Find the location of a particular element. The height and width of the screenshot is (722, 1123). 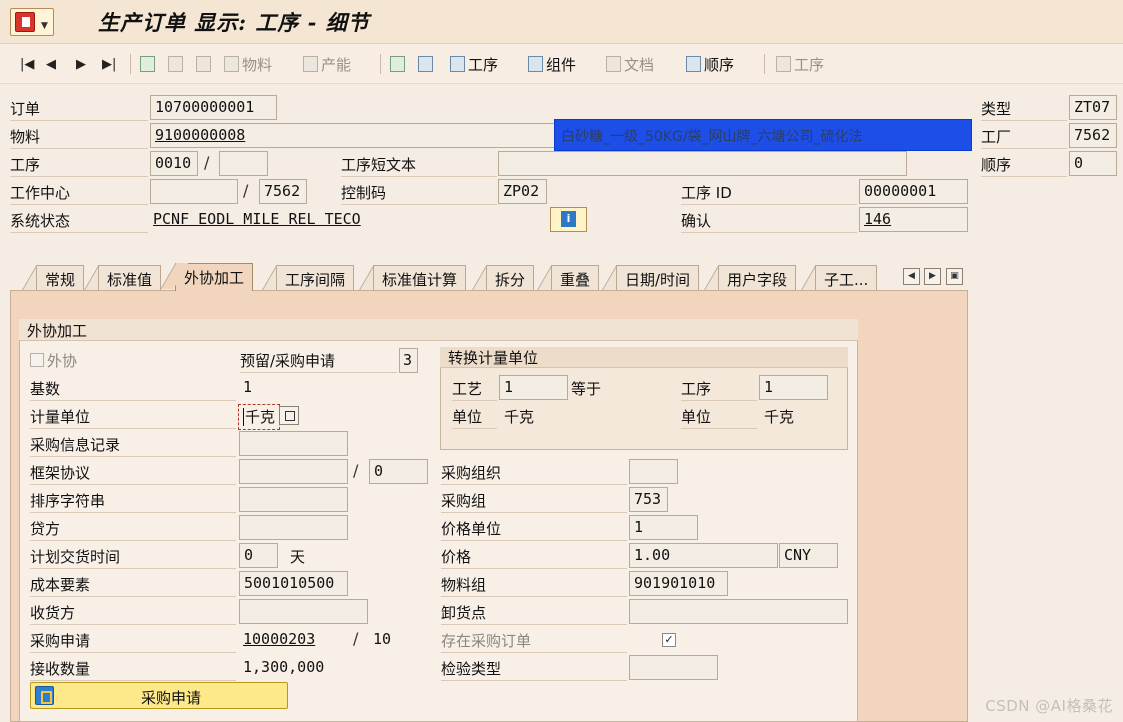

tab-general: 常规 is located at coordinates (60, 278).